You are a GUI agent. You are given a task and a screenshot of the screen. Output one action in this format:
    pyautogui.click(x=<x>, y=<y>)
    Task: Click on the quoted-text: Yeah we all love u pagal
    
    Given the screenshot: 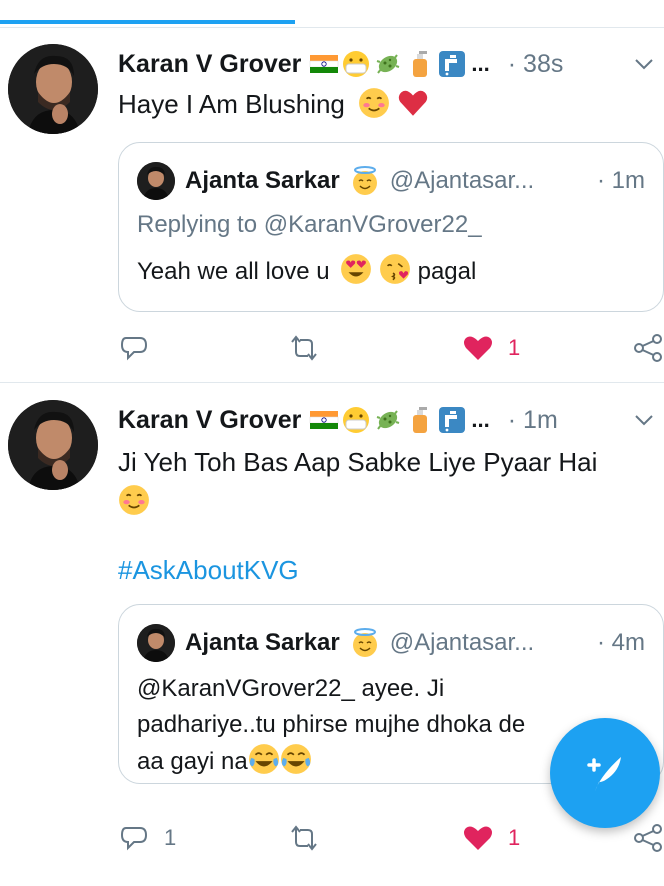 What is the action you would take?
    pyautogui.click(x=395, y=271)
    